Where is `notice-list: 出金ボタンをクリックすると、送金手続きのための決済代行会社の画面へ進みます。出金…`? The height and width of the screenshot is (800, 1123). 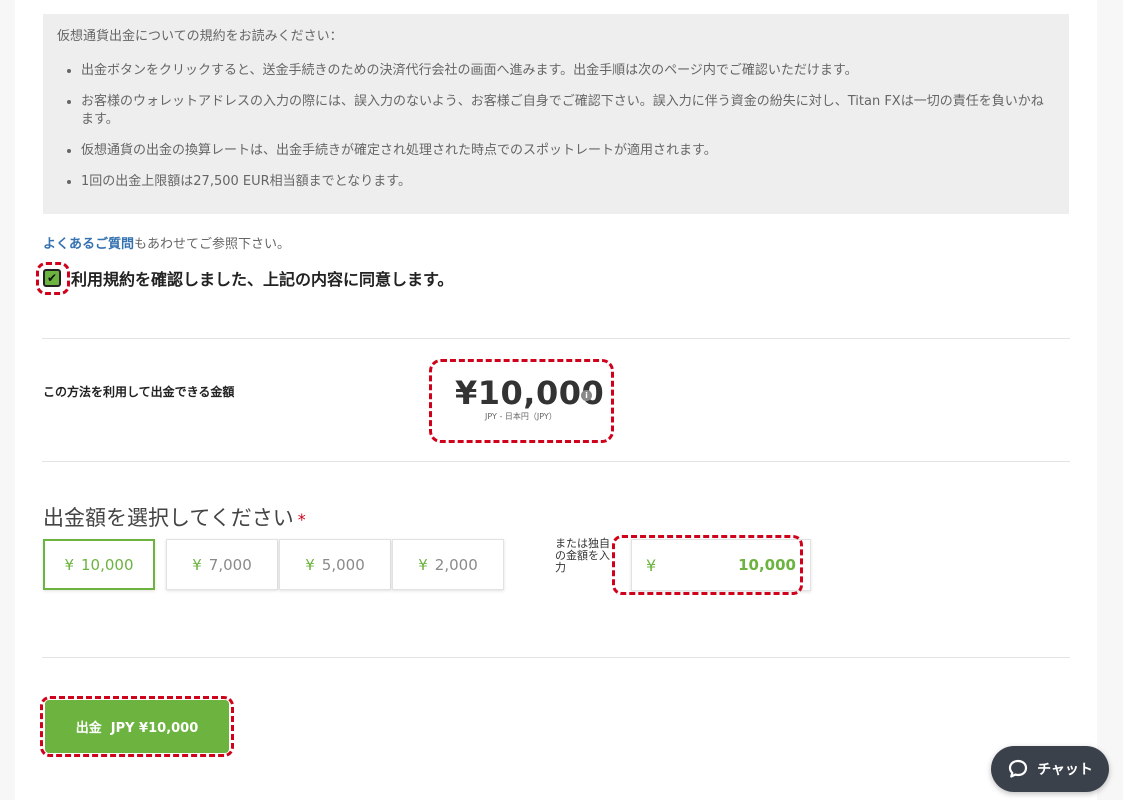
notice-list: 出金ボタンをクリックすると、送金手続きのための決済代行会社の画面へ進みます。出金… is located at coordinates (556, 126).